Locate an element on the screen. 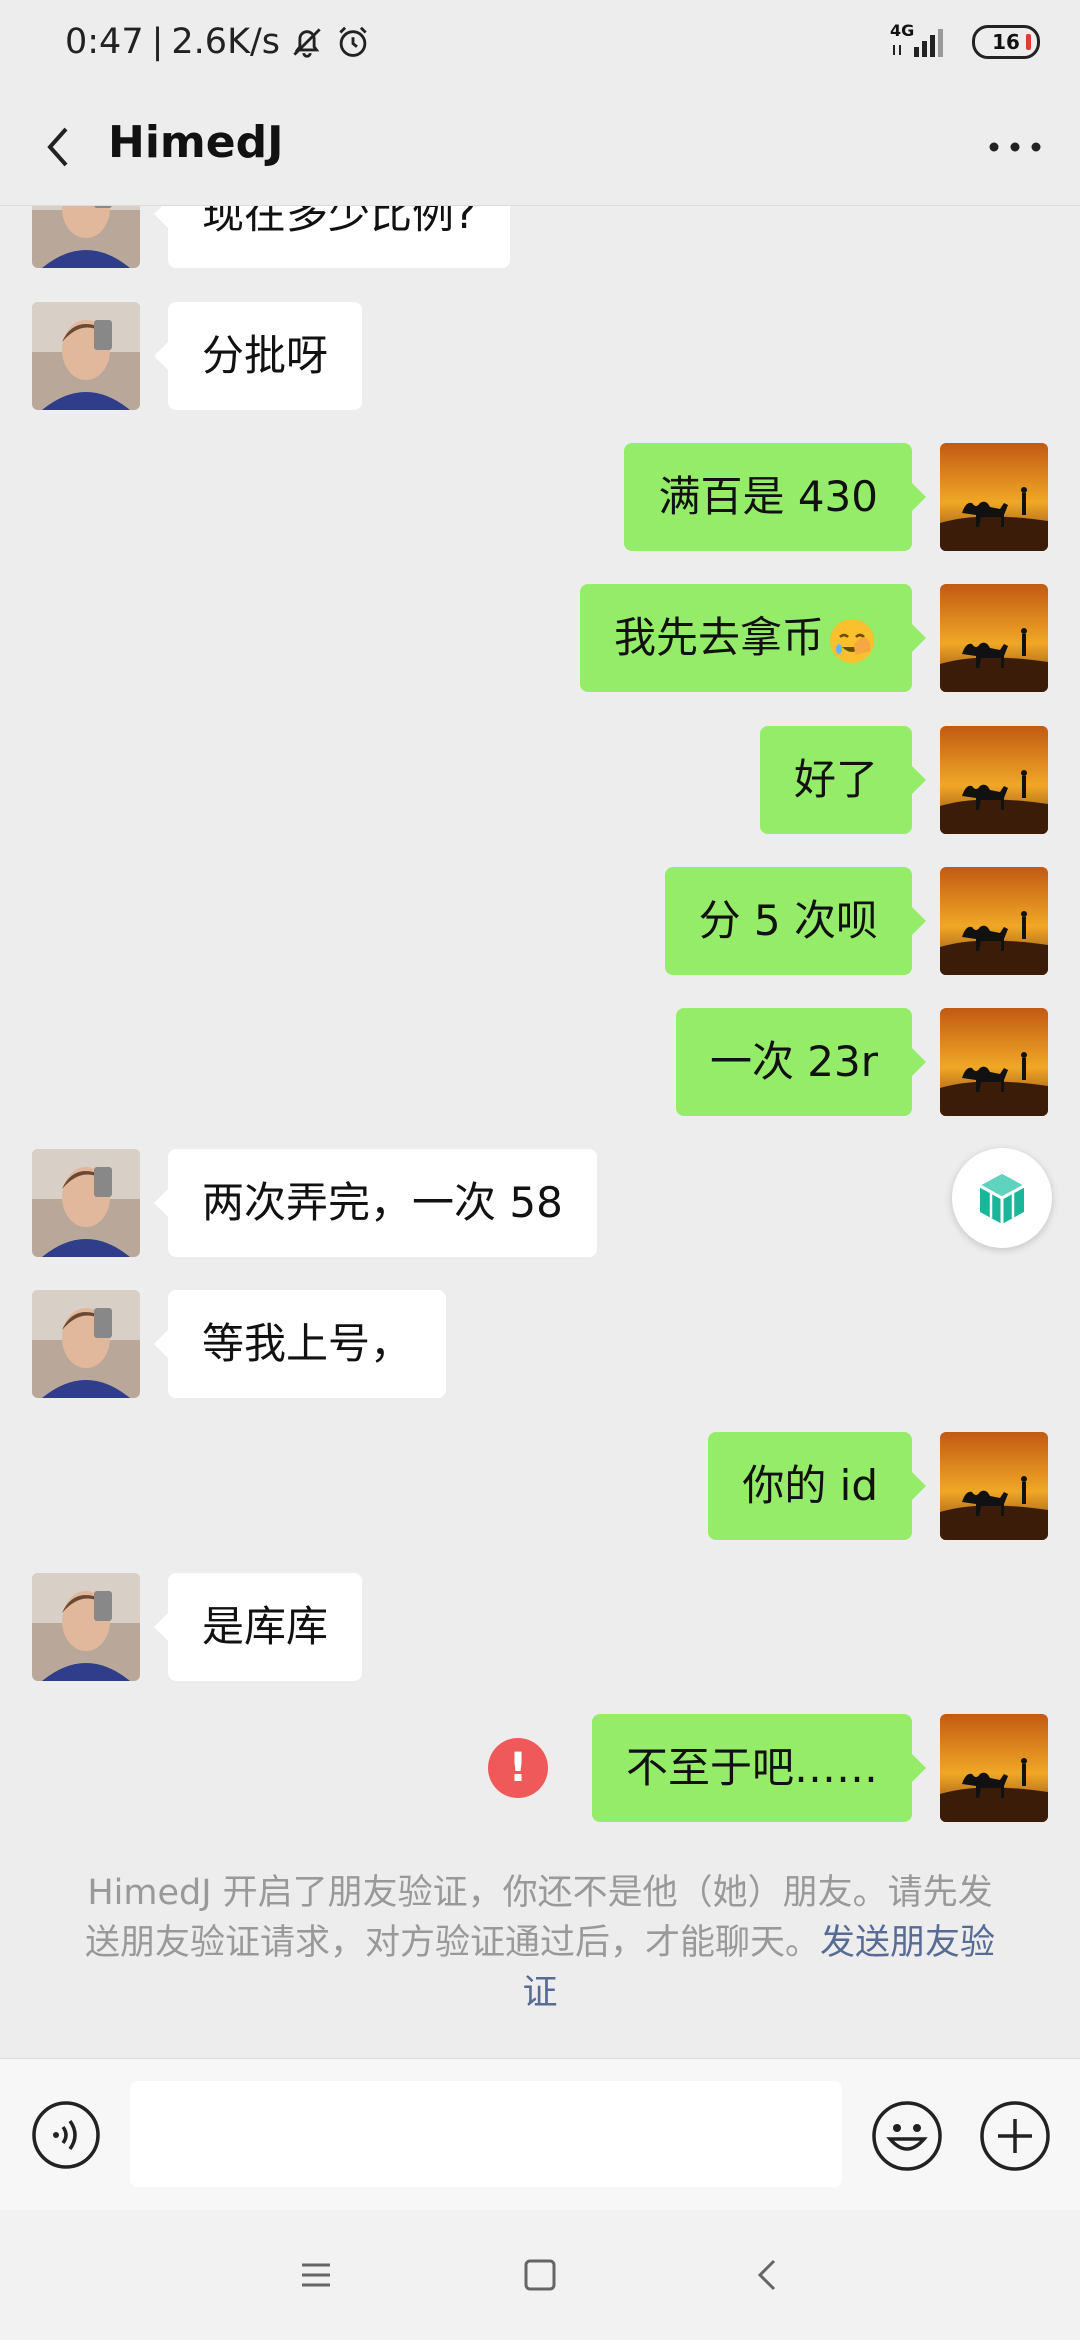 Image resolution: width=1080 pixels, height=2340 pixels. message-received: 分批呀 is located at coordinates (540, 356).